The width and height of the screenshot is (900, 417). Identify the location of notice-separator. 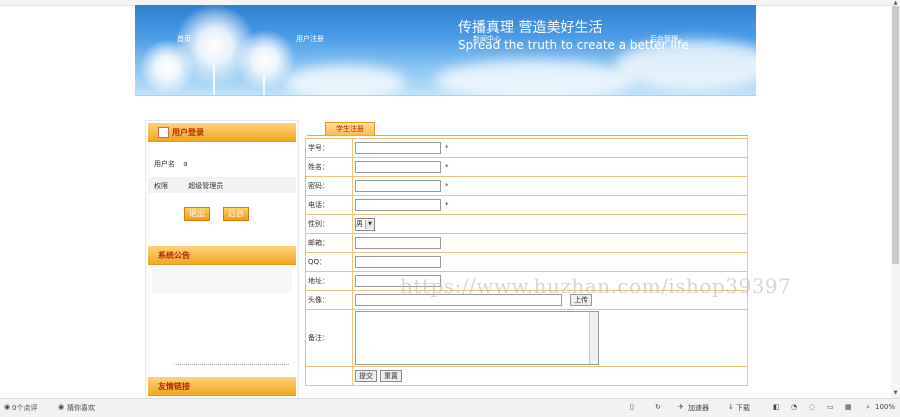
(231, 365).